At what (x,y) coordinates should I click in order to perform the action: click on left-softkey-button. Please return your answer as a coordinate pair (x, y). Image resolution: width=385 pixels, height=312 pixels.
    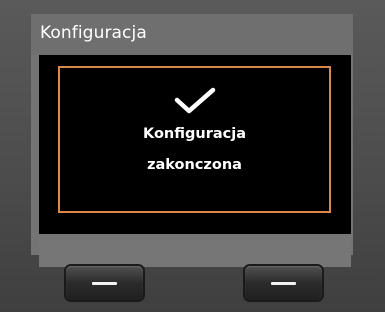
    Looking at the image, I should click on (104, 283).